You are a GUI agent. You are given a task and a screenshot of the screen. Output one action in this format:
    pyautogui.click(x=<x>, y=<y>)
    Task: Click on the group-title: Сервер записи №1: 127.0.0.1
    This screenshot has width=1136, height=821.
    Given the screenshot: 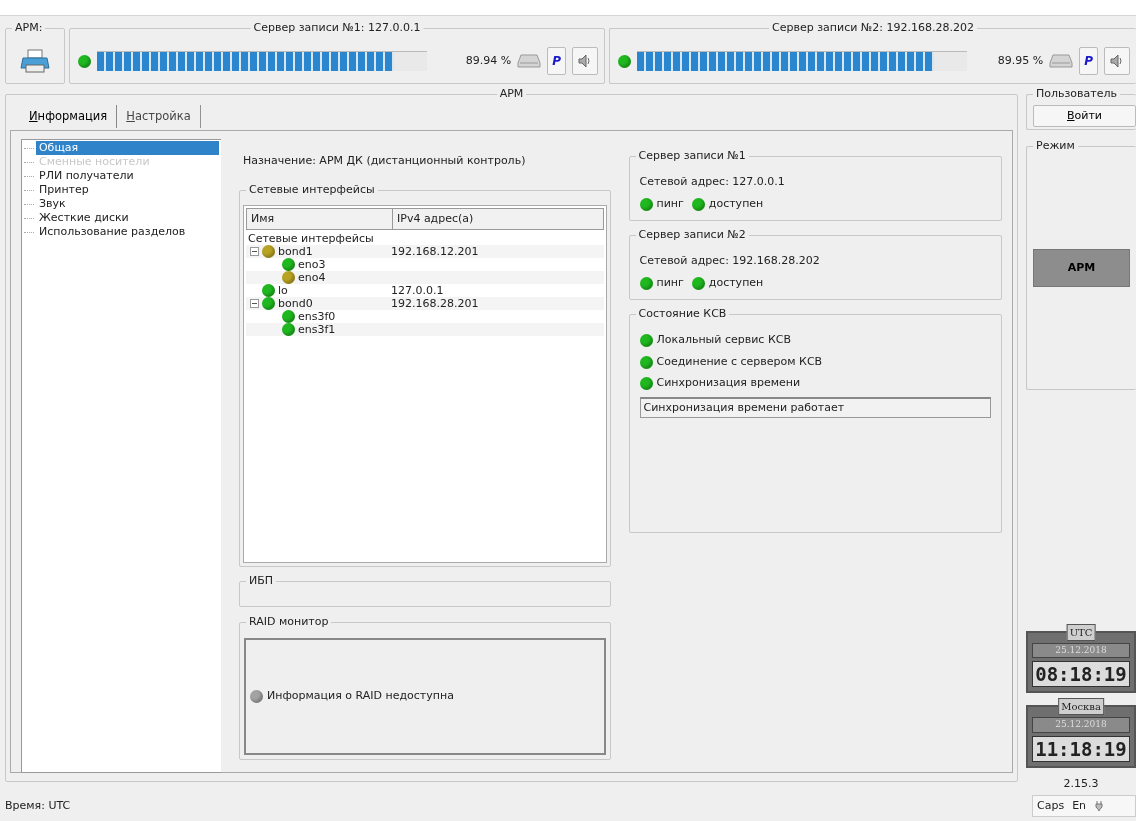 What is the action you would take?
    pyautogui.click(x=337, y=28)
    